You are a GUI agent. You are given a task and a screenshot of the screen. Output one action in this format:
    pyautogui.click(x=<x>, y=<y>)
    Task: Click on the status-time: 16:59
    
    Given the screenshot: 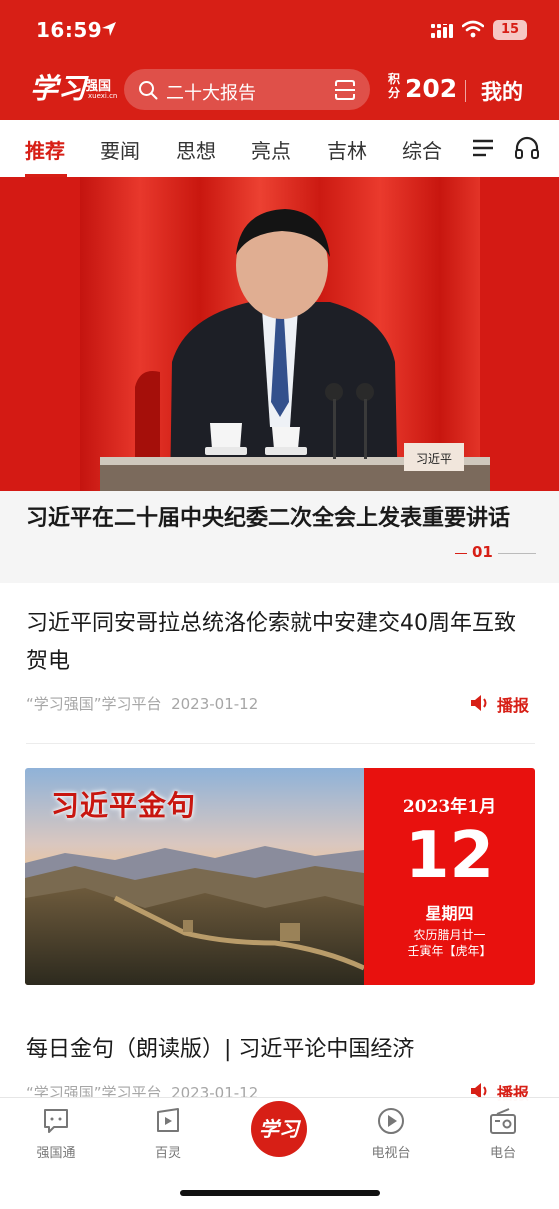 What is the action you would take?
    pyautogui.click(x=69, y=30)
    